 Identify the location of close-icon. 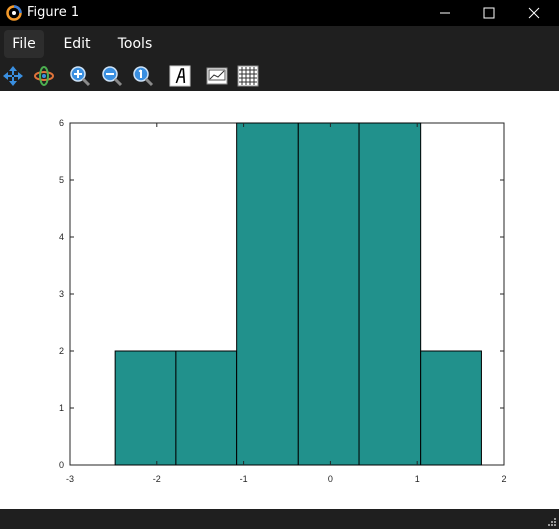
(534, 13).